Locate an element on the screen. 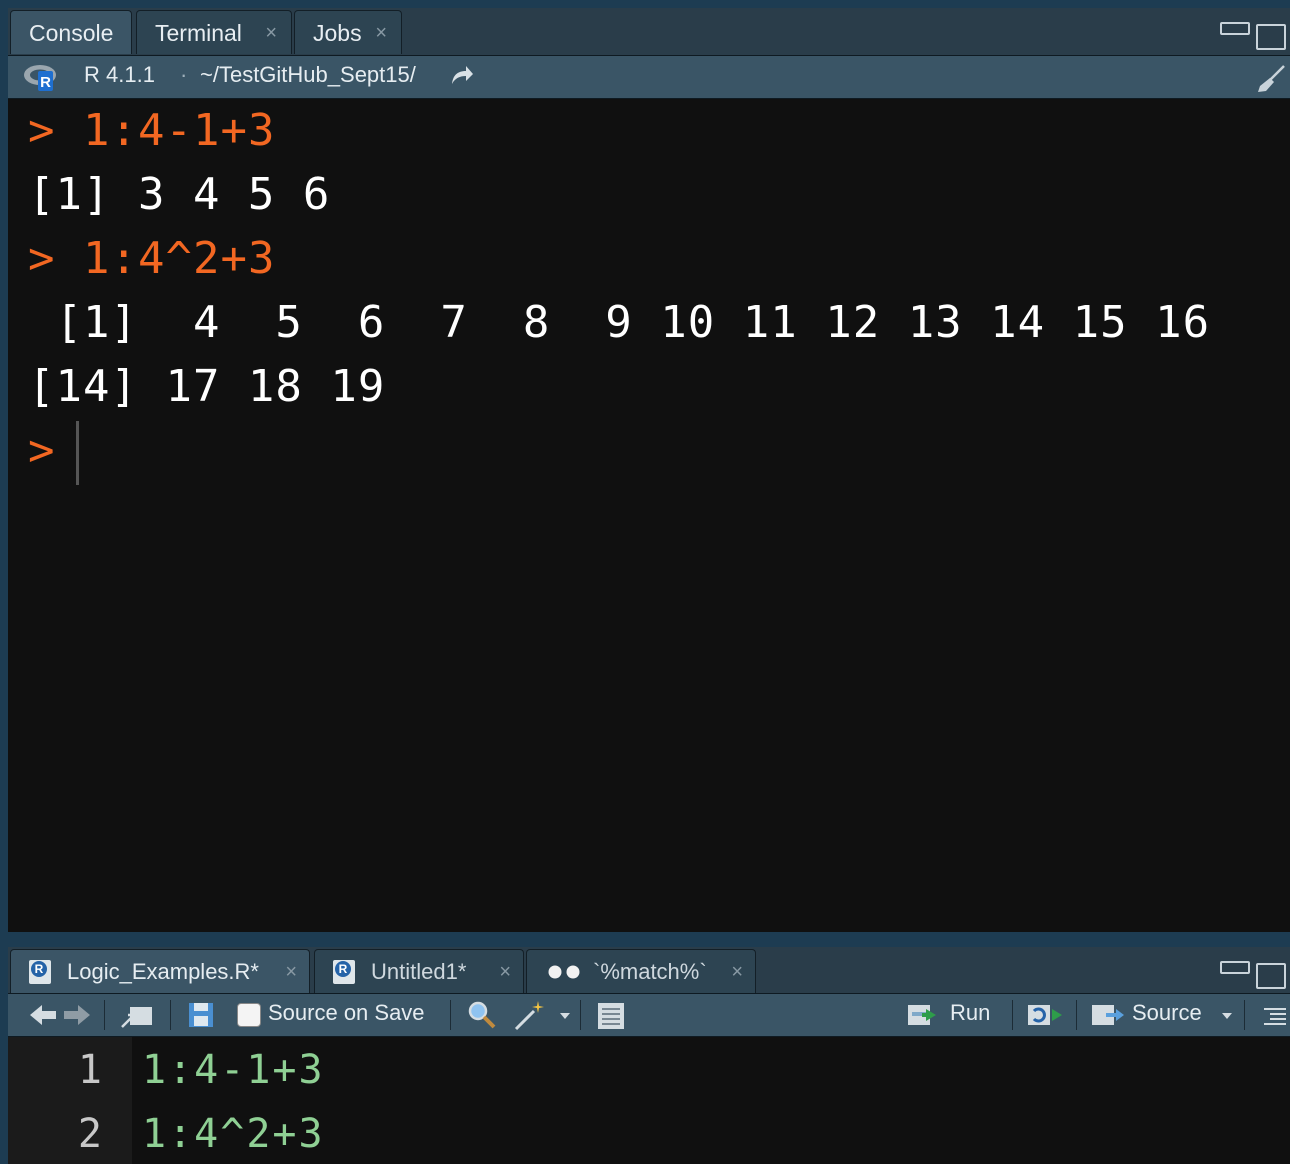  rerun-icon is located at coordinates (1046, 1015).